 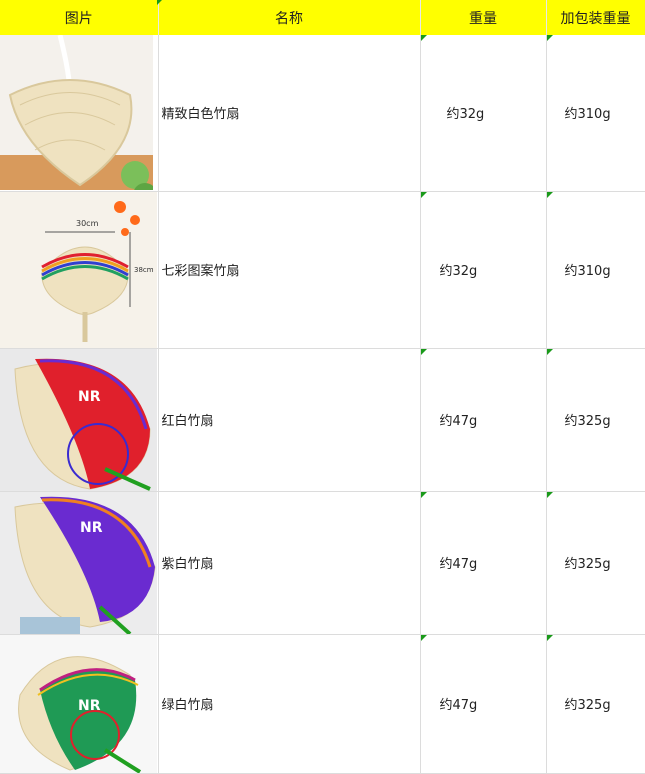 What do you see at coordinates (483, 17) in the screenshot?
I see `header-weight: 重量` at bounding box center [483, 17].